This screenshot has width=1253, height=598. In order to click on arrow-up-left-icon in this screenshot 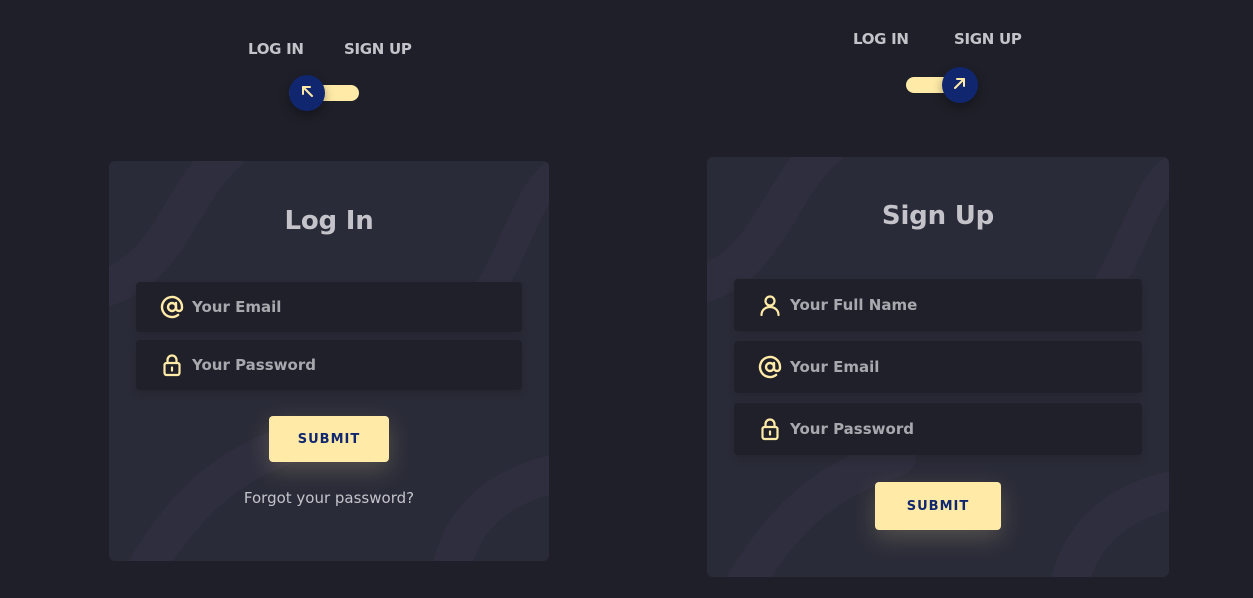, I will do `click(307, 93)`.